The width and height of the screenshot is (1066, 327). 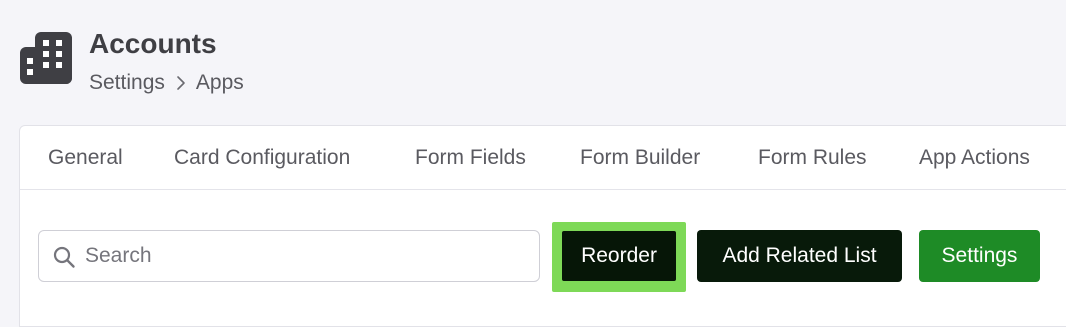 I want to click on breadcrumb-apps: Apps, so click(x=220, y=83).